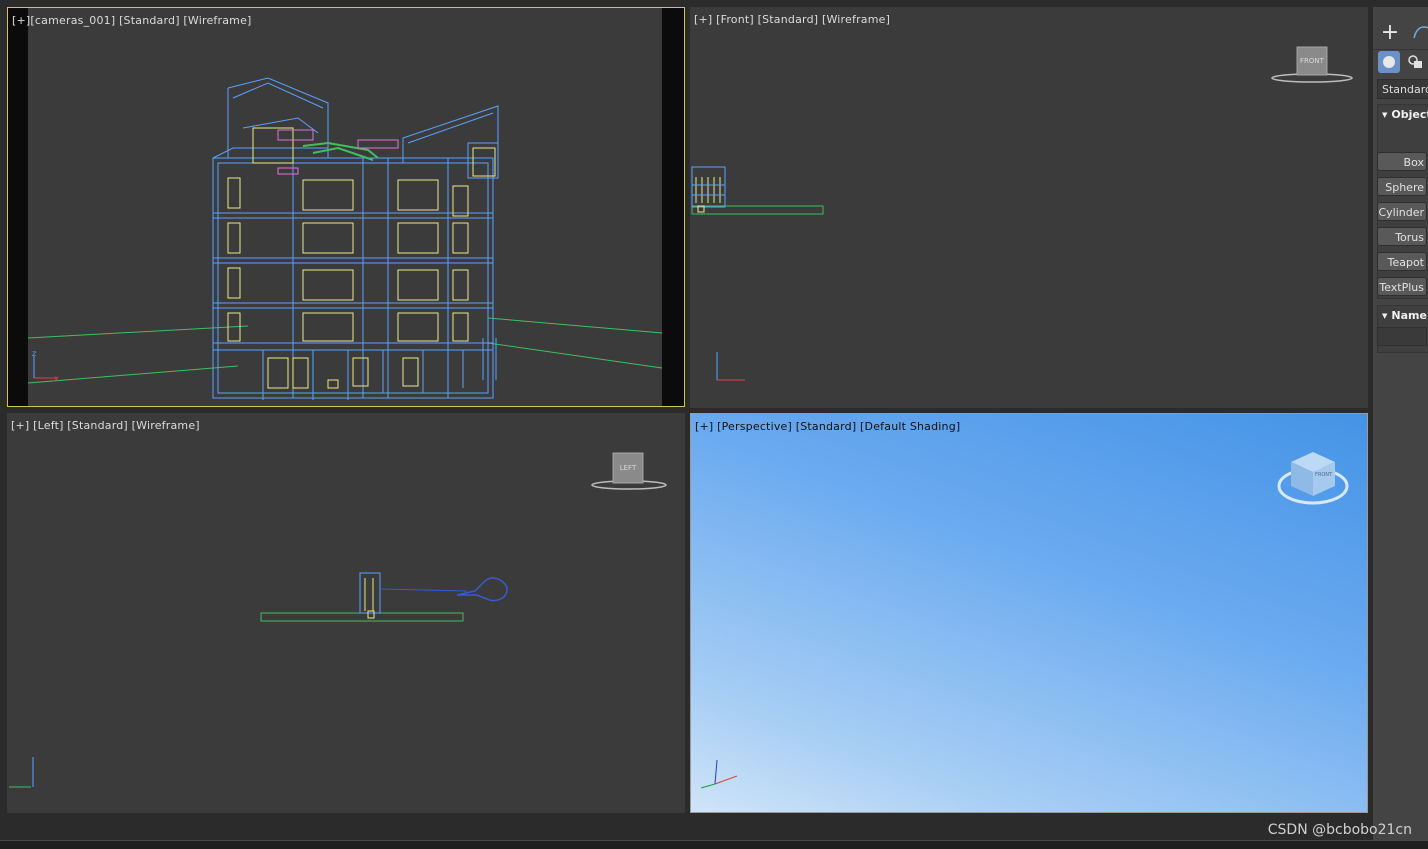 The width and height of the screenshot is (1428, 849). I want to click on create-tab-plus-icon: +, so click(1390, 32).